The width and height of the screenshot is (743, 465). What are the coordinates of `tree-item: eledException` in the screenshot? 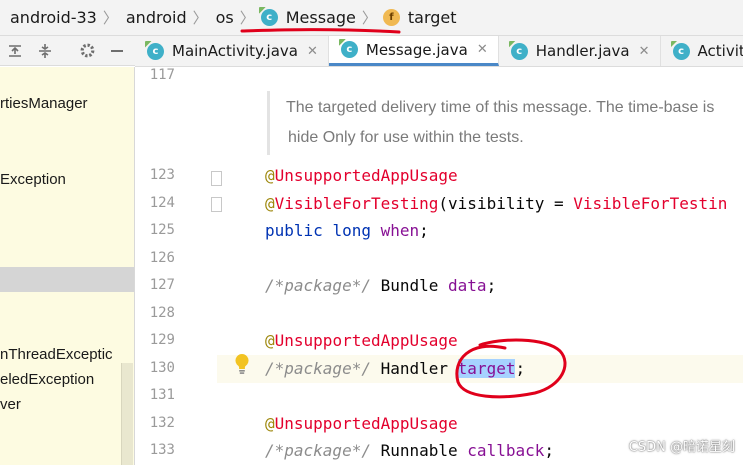 It's located at (67, 379).